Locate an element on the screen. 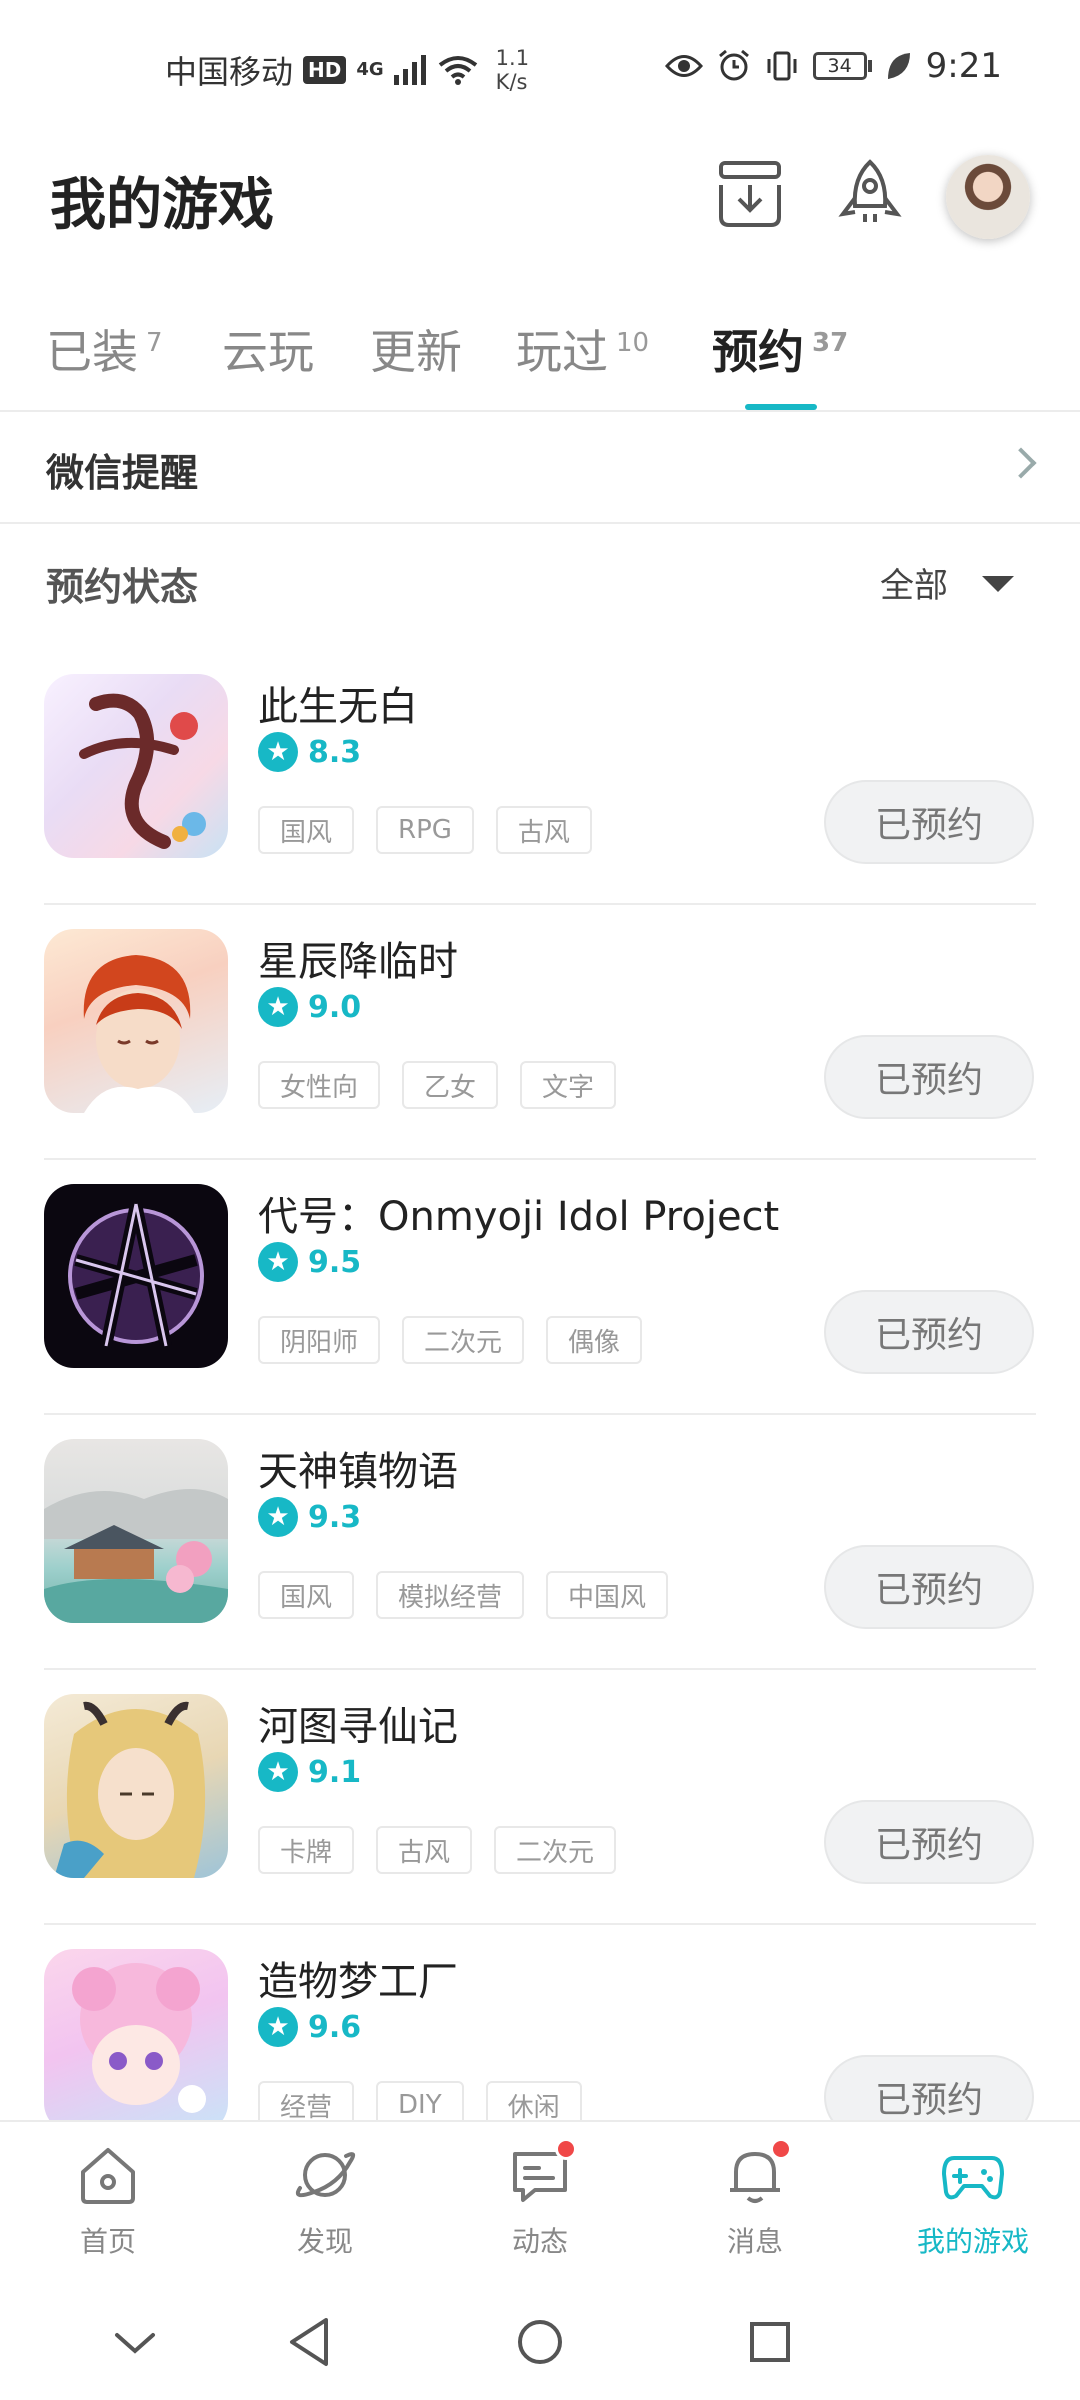 The width and height of the screenshot is (1080, 2400). avatar is located at coordinates (988, 197).